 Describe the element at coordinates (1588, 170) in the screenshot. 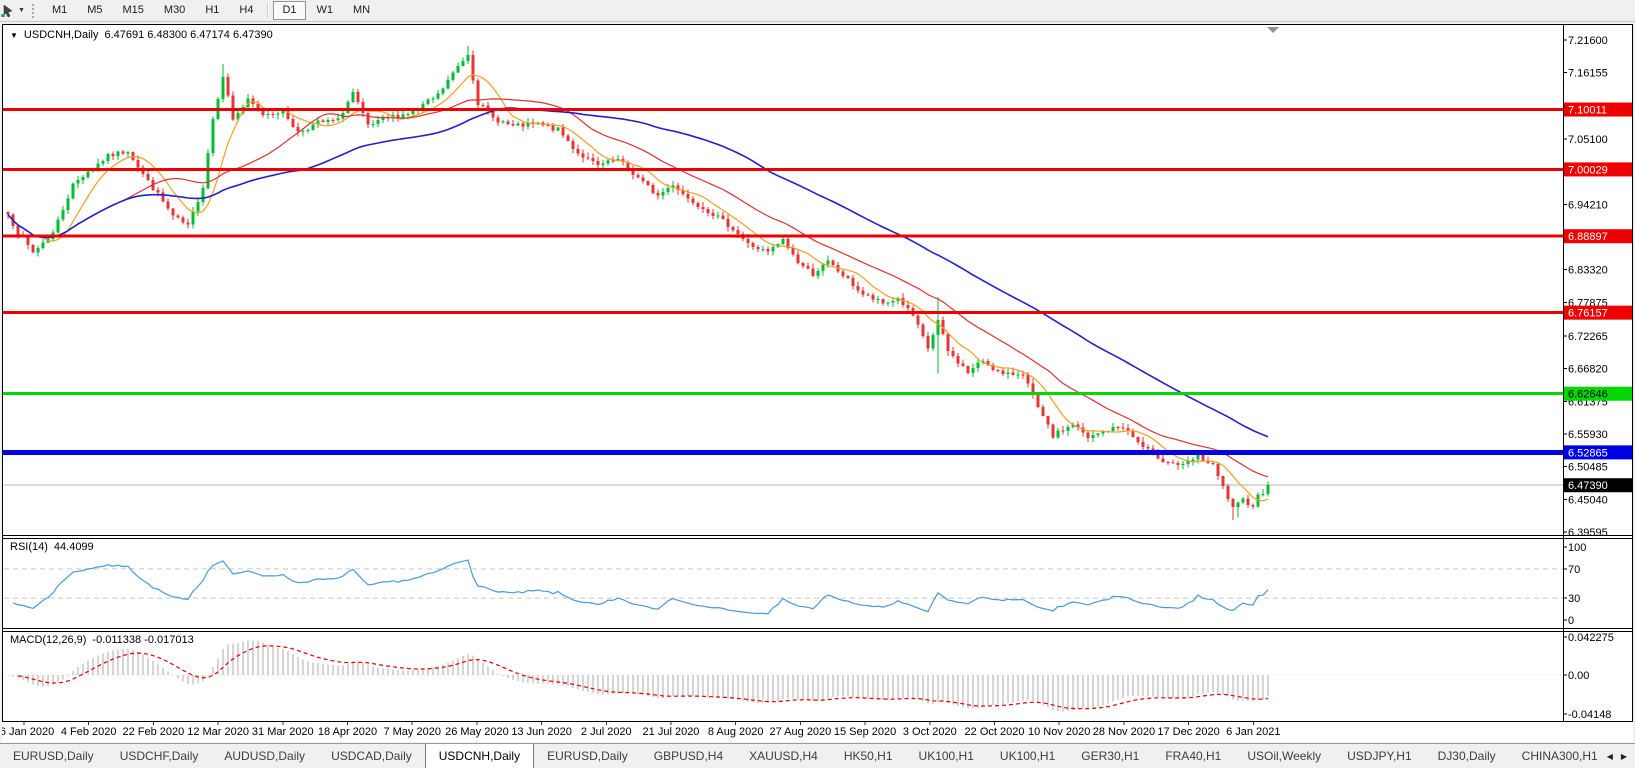

I see `hline-label: 7.00029` at that location.